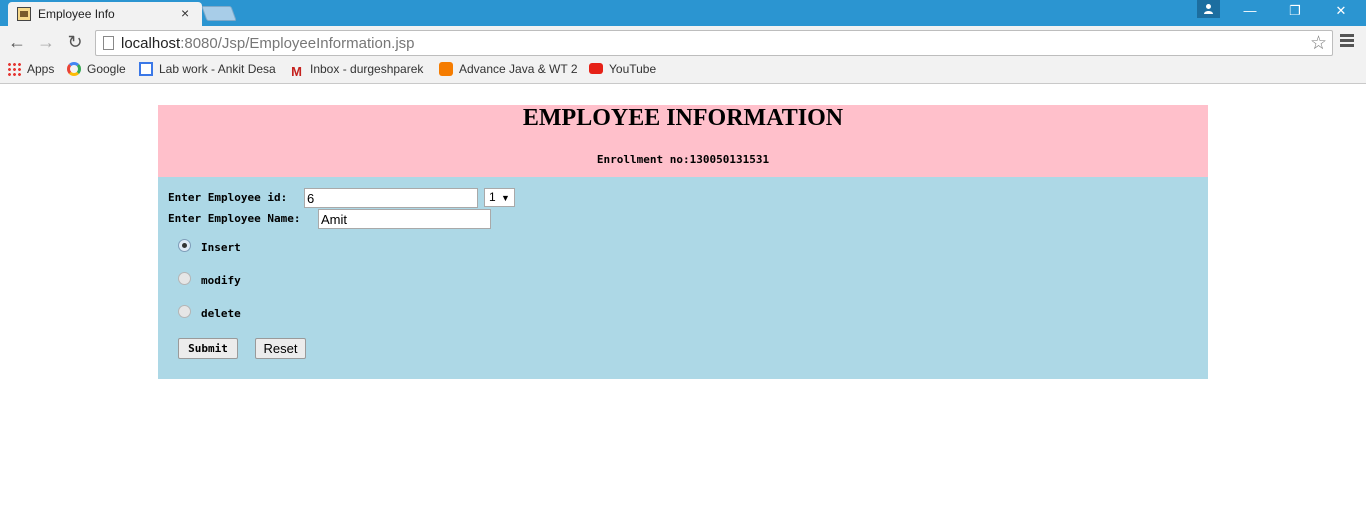 The height and width of the screenshot is (522, 1366). Describe the element at coordinates (76, 14) in the screenshot. I see `tab-title: Employee Info` at that location.